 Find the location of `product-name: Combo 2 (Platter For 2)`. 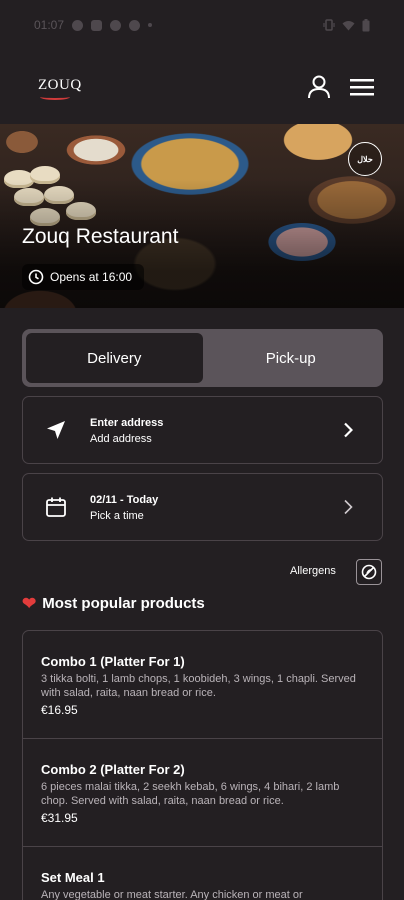

product-name: Combo 2 (Platter For 2) is located at coordinates (113, 769).